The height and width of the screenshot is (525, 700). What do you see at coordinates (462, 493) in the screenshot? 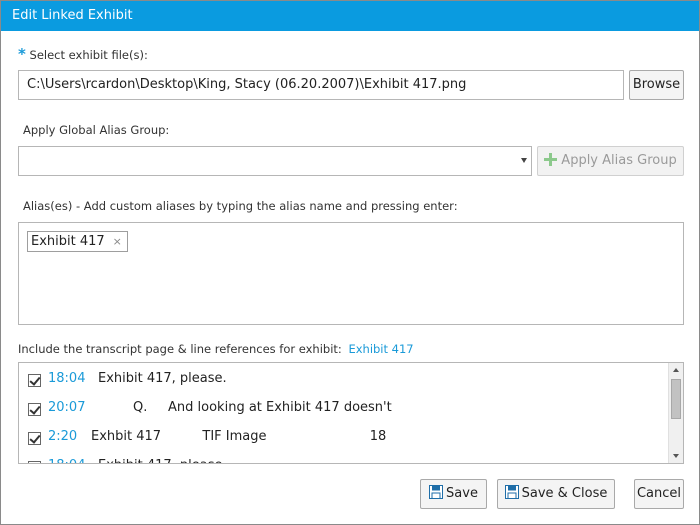
I see `save-label: Save` at bounding box center [462, 493].